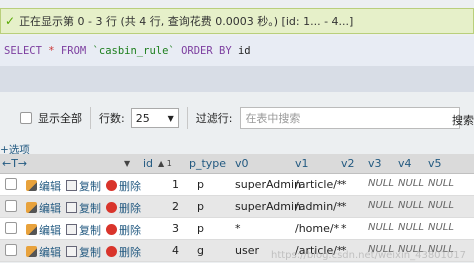 The width and height of the screenshot is (474, 263). Describe the element at coordinates (10, 21) in the screenshot. I see `check-icon: ✓` at that location.